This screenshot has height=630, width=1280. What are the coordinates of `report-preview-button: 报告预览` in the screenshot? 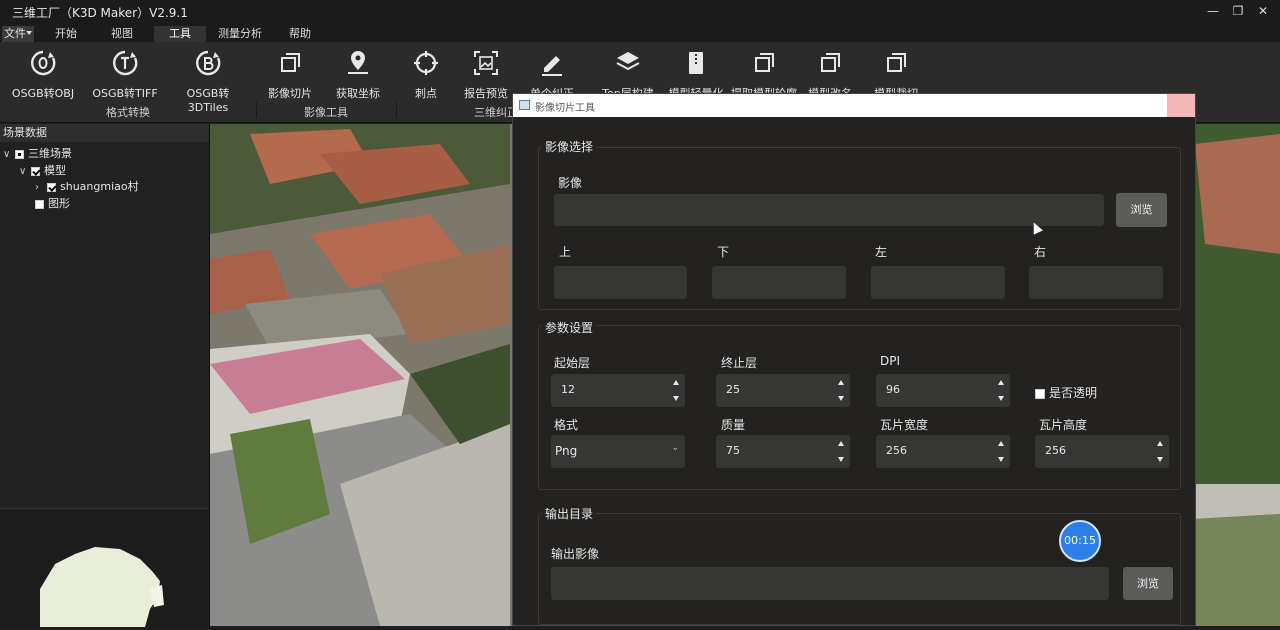 It's located at (486, 74).